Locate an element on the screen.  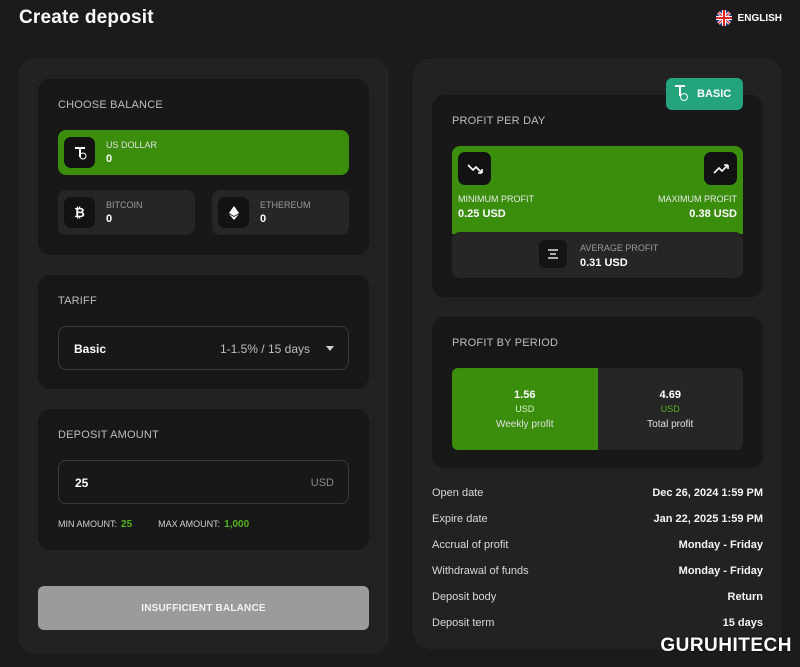
plan-badge: BASIC is located at coordinates (704, 94).